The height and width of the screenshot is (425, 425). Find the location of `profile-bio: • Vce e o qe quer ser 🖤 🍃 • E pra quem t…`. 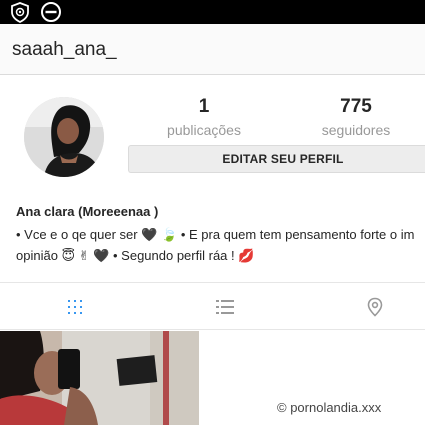

profile-bio: • Vce e o qe quer ser 🖤 🍃 • E pra quem t… is located at coordinates (220, 245).